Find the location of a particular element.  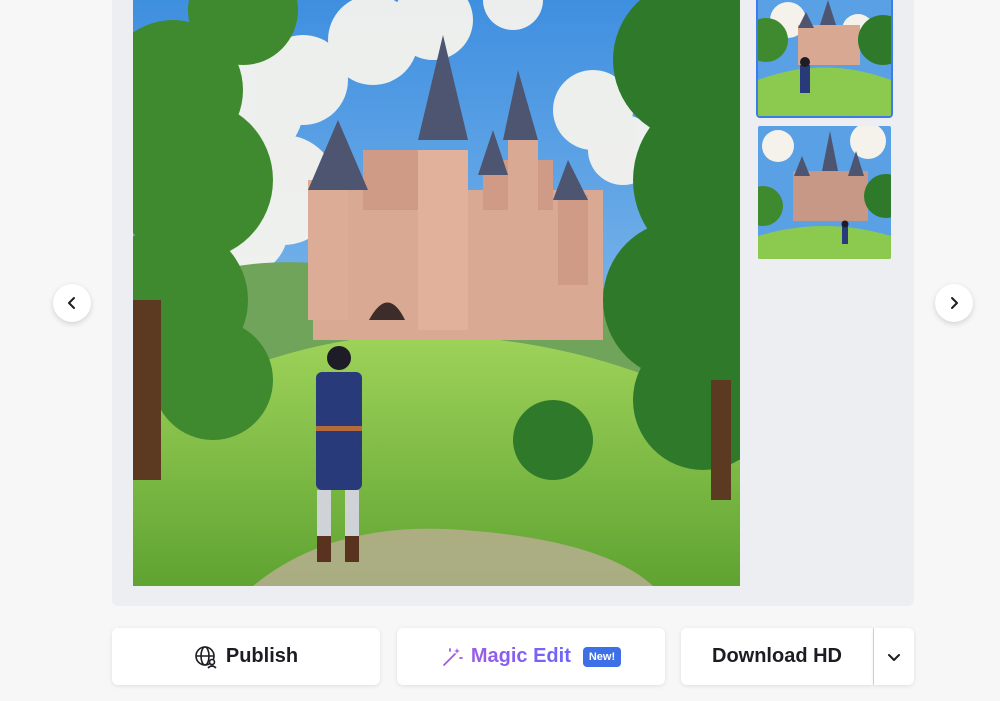

chevron-down-icon is located at coordinates (894, 657).